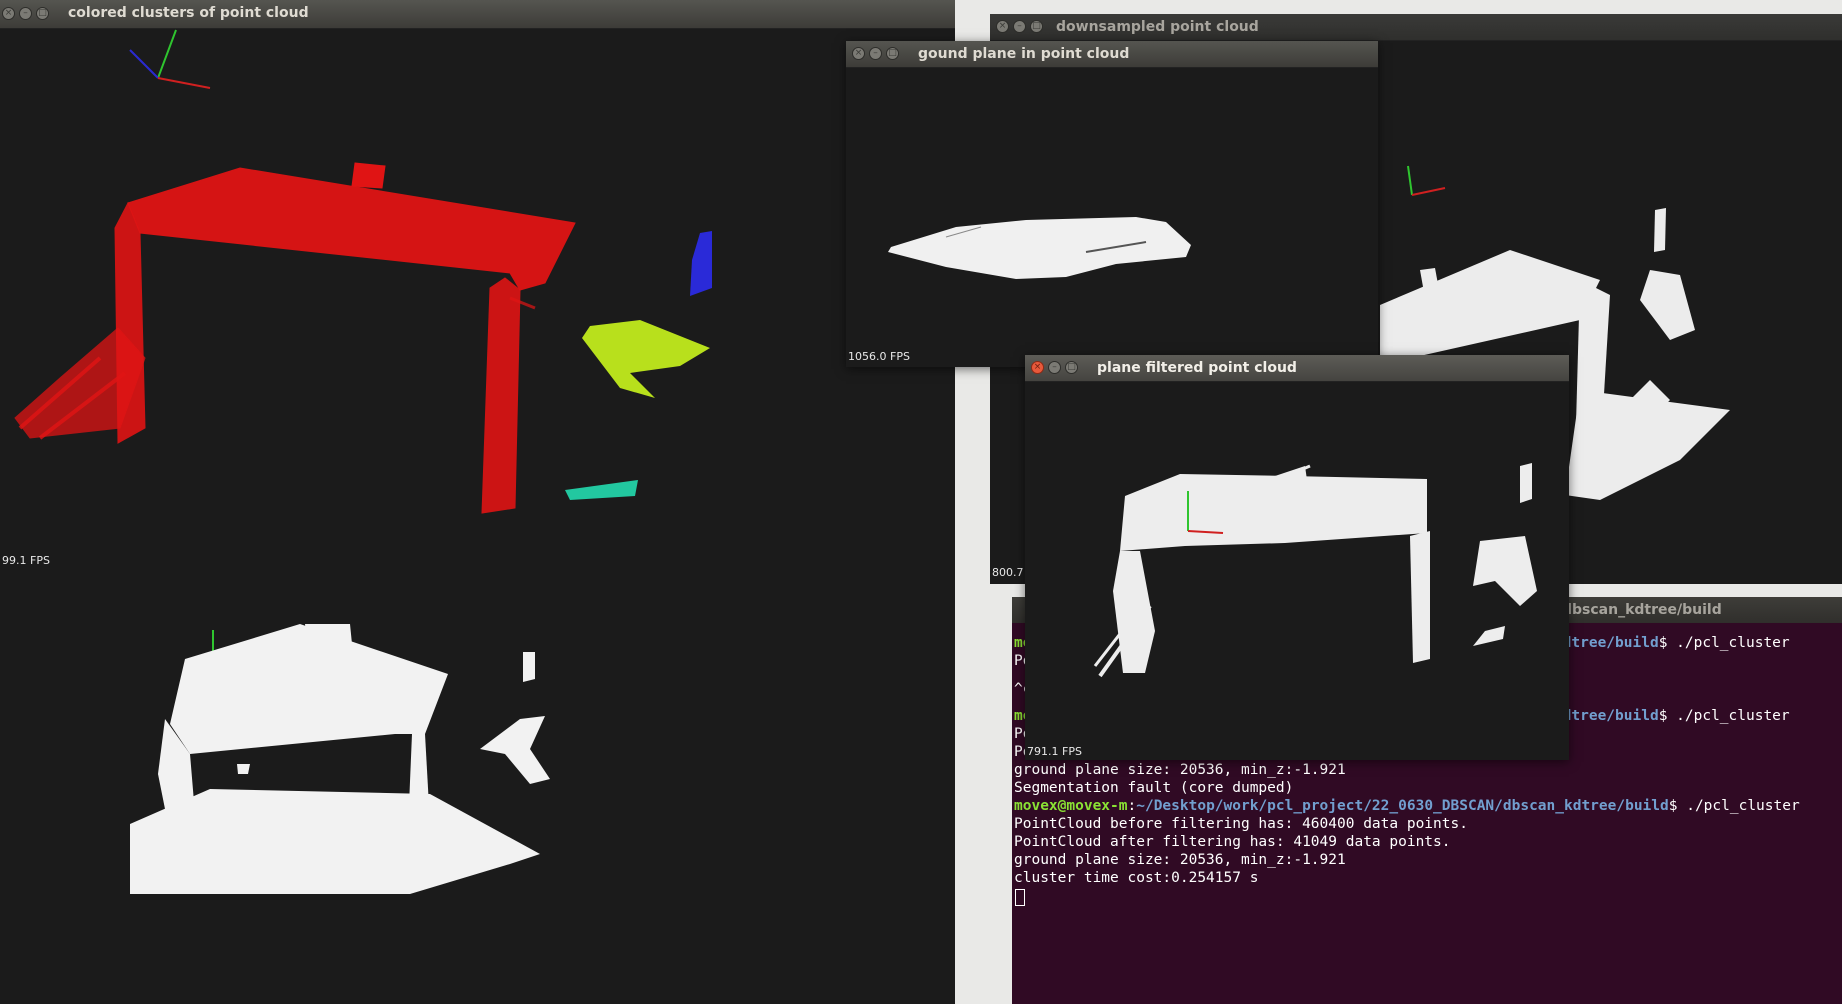 The width and height of the screenshot is (1842, 1004). Describe the element at coordinates (188, 13) in the screenshot. I see `window-title: colored clusters of point cloud` at that location.